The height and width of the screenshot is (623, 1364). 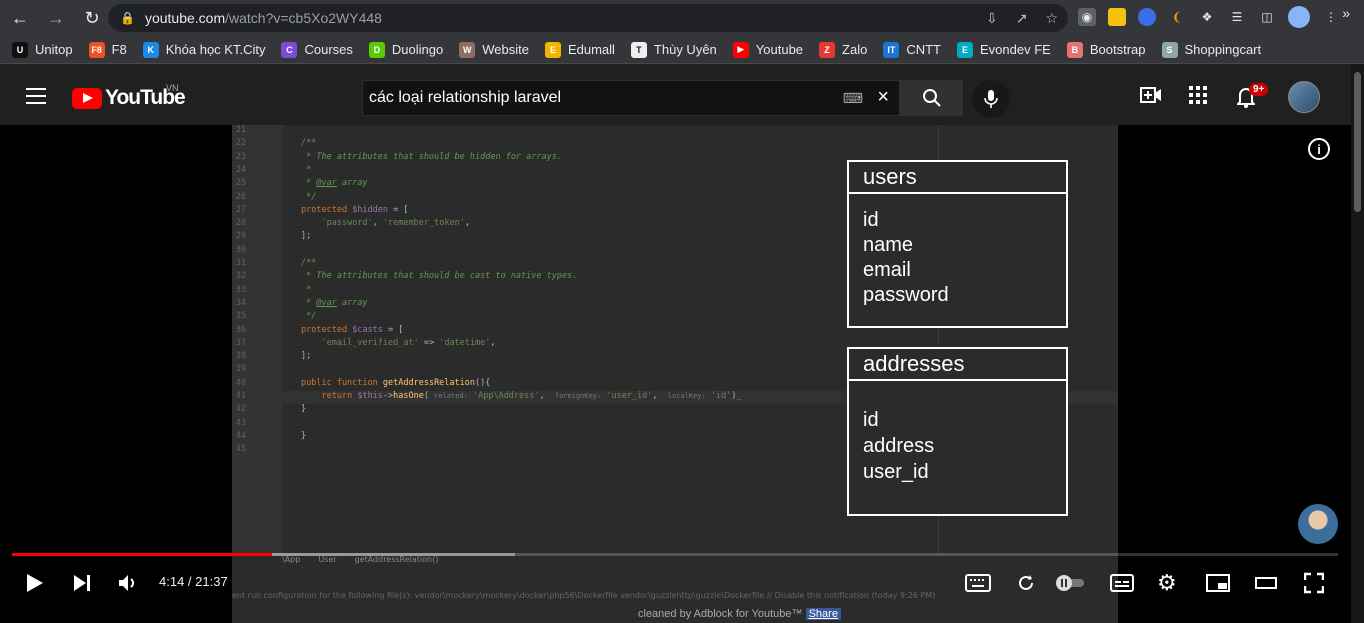 What do you see at coordinates (82, 583) in the screenshot?
I see `next-video-icon` at bounding box center [82, 583].